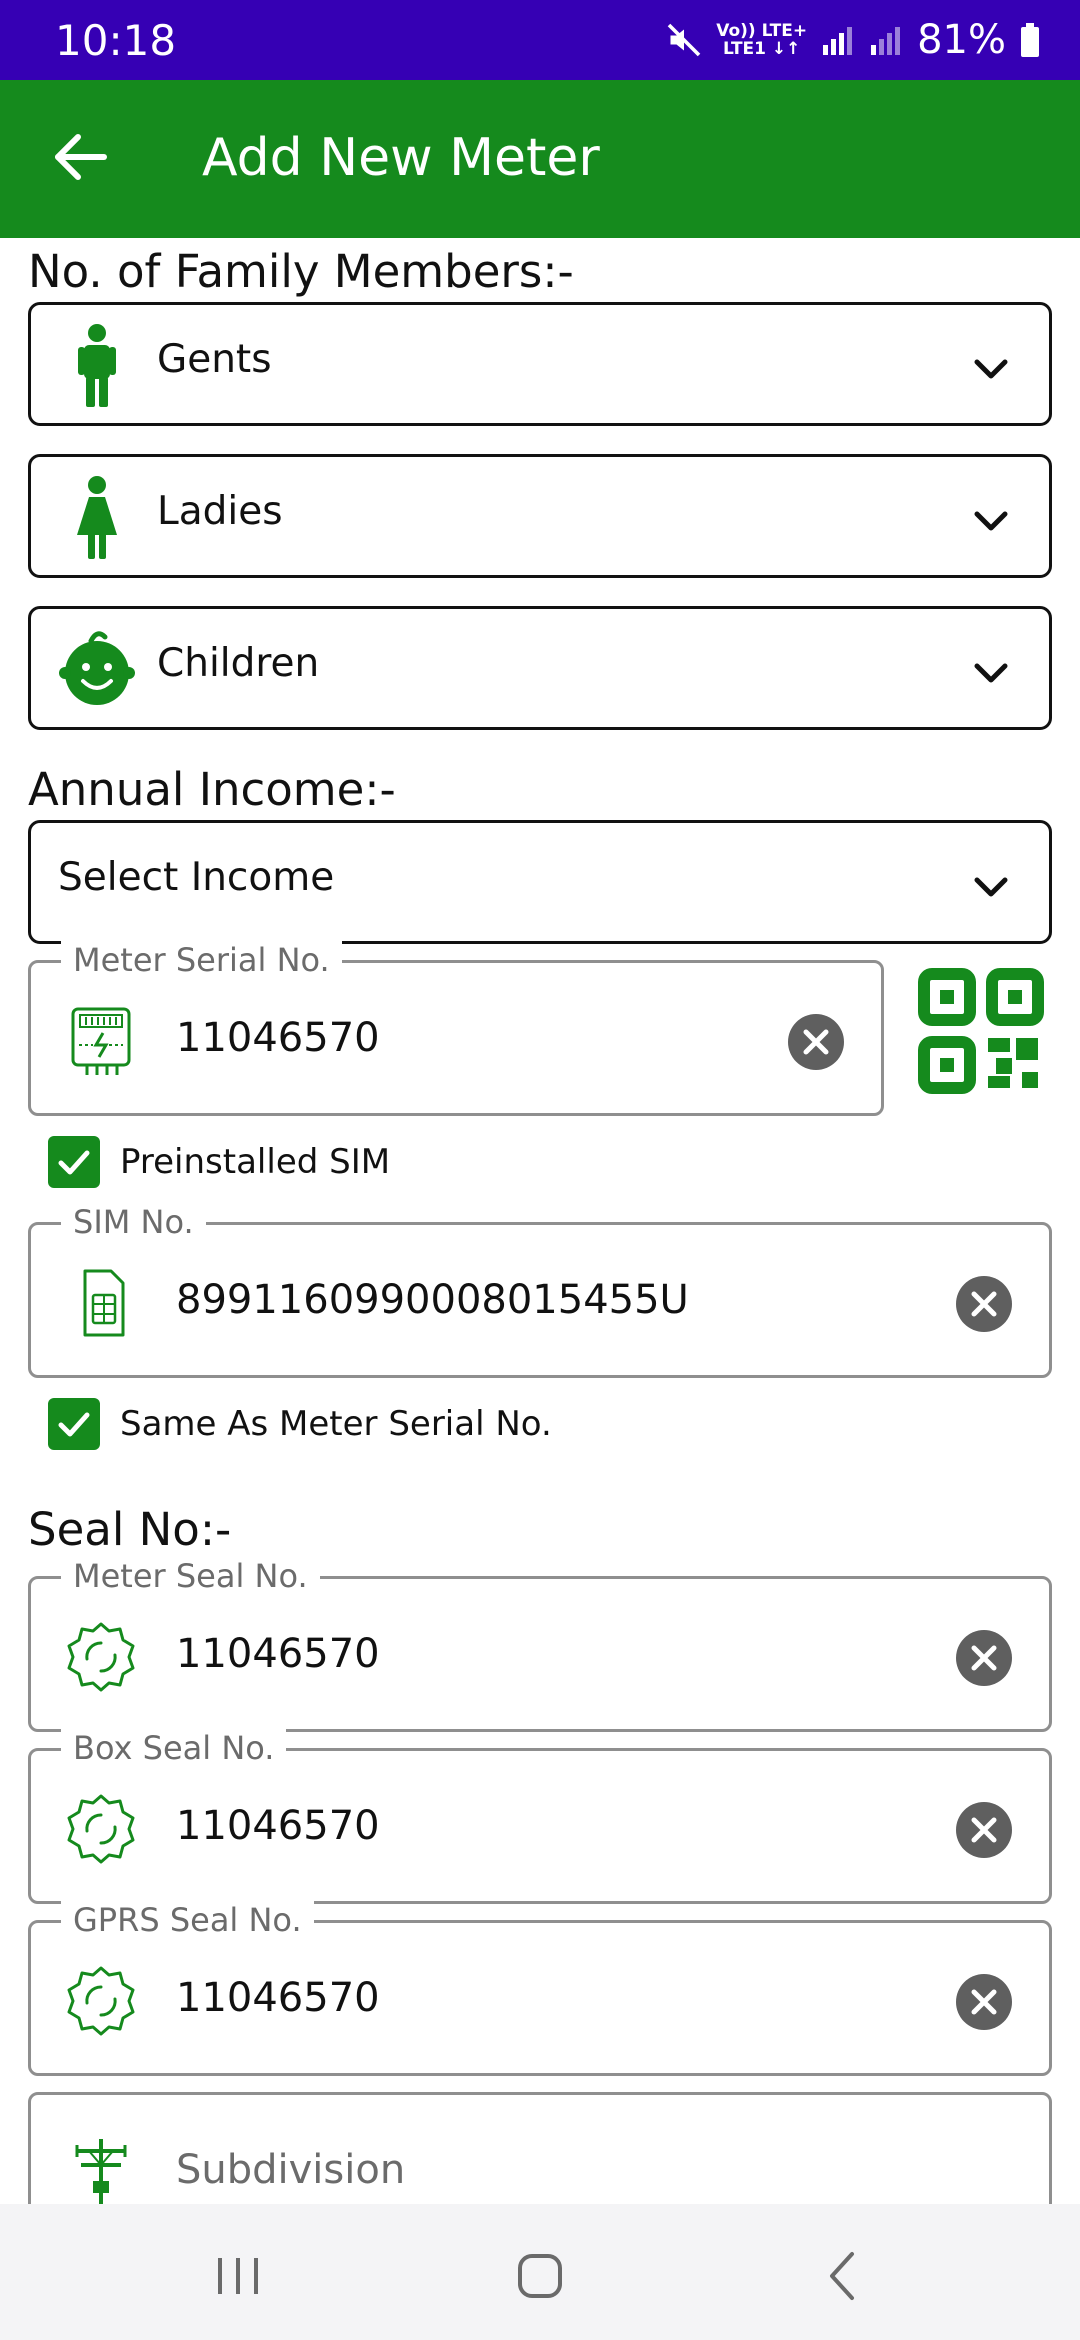 The width and height of the screenshot is (1080, 2340). I want to click on seal-no-label: Seal No:-, so click(130, 1529).